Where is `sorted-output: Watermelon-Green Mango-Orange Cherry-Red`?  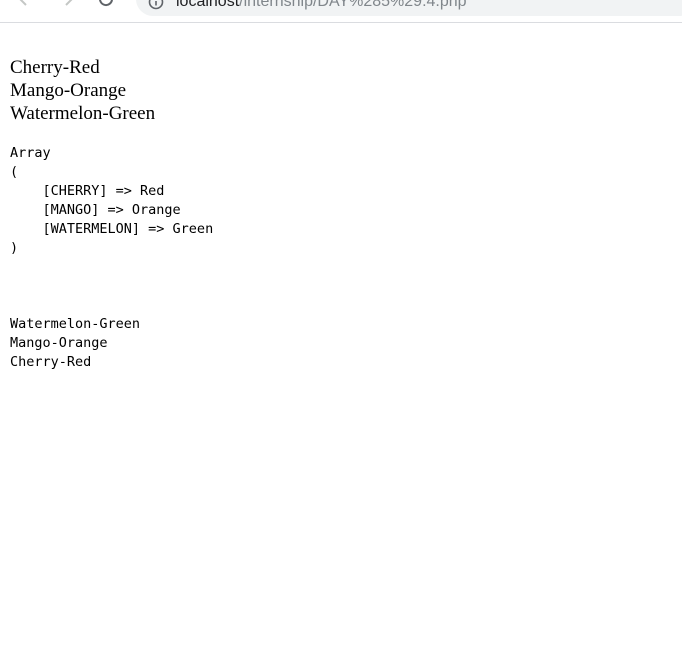 sorted-output: Watermelon-Green Mango-Orange Cherry-Red is located at coordinates (111, 343).